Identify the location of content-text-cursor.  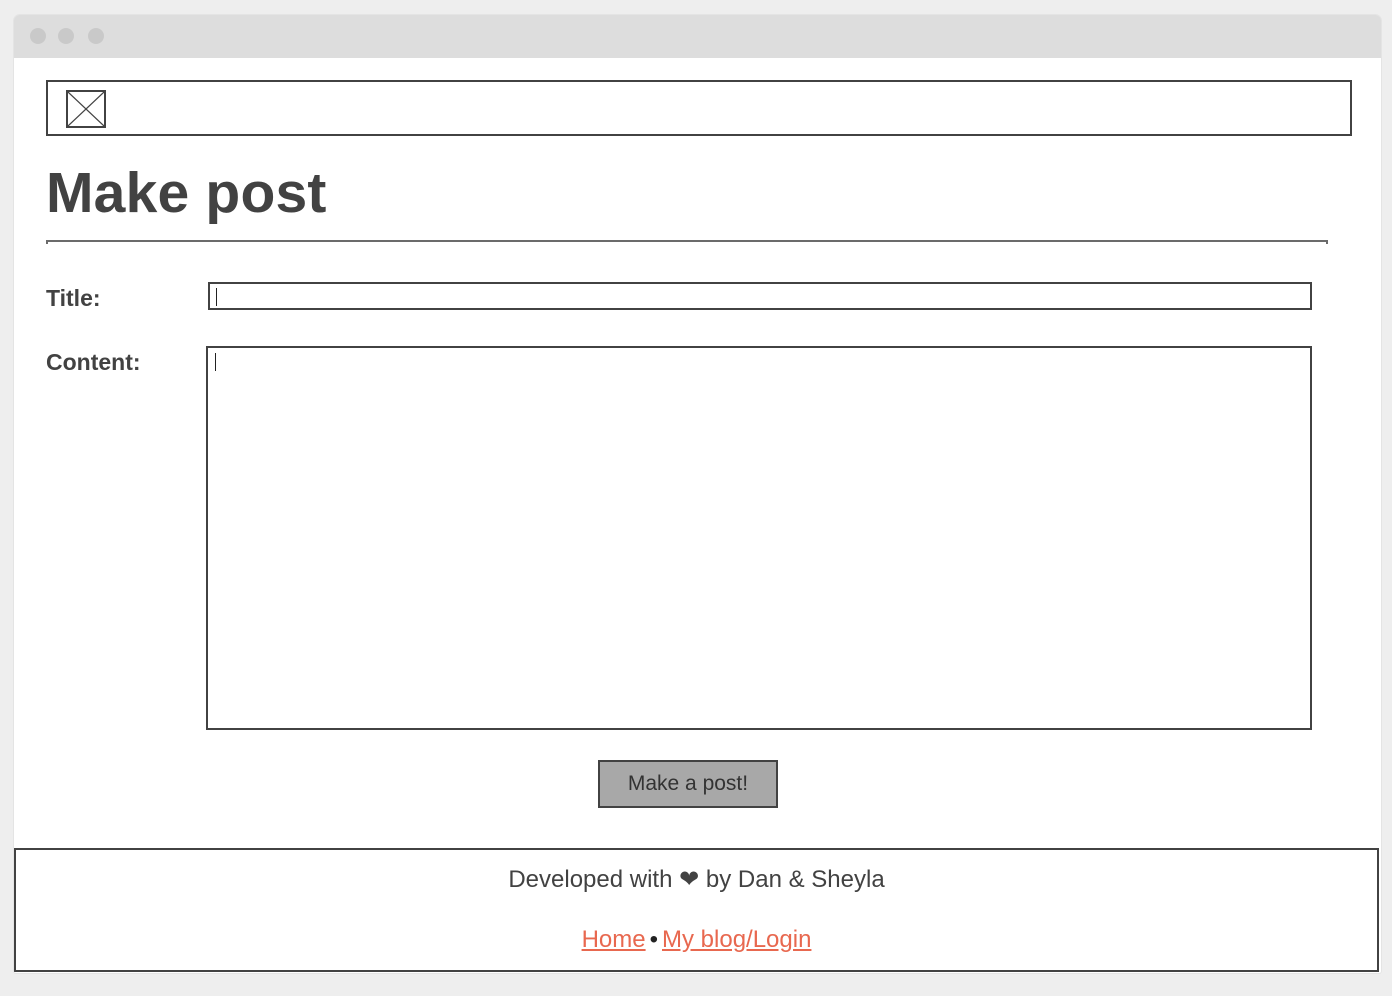
(215, 362).